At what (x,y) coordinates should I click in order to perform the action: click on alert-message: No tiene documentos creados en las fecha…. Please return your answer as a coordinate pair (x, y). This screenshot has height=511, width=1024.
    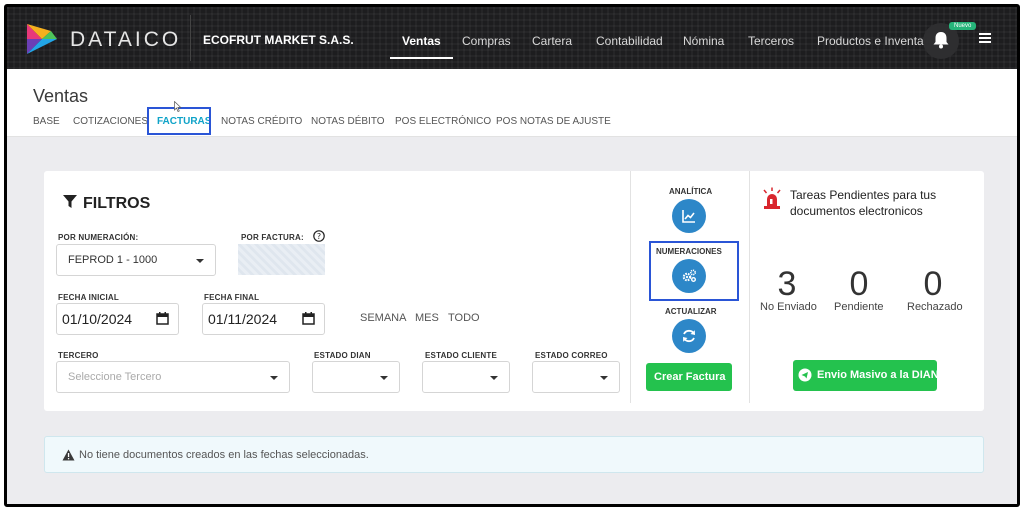
    Looking at the image, I should click on (224, 455).